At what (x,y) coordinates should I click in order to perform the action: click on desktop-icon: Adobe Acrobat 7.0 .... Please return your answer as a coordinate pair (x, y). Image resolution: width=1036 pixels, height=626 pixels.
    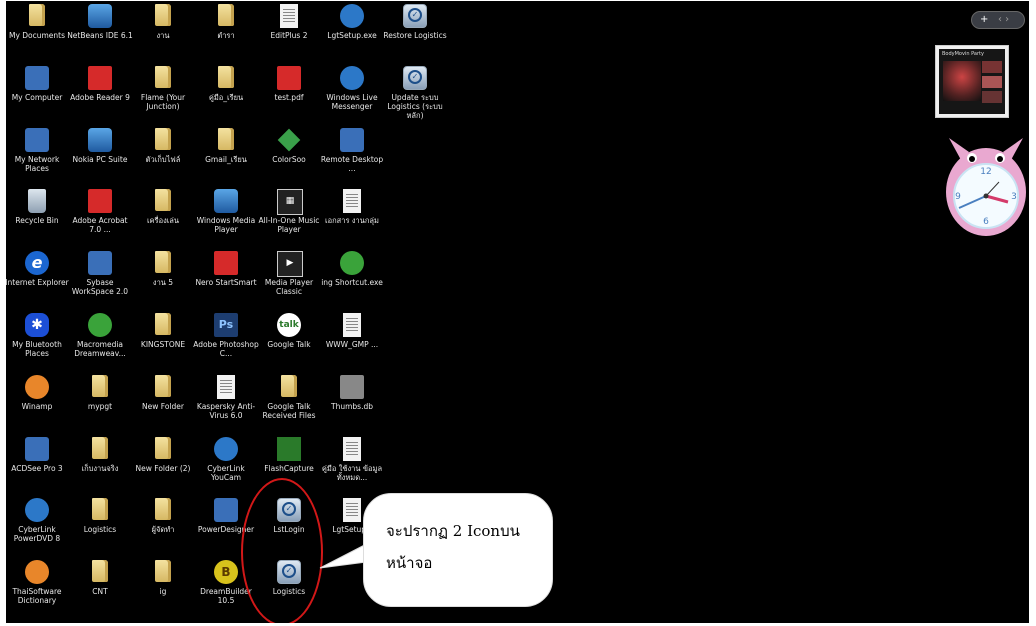
    Looking at the image, I should click on (100, 216).